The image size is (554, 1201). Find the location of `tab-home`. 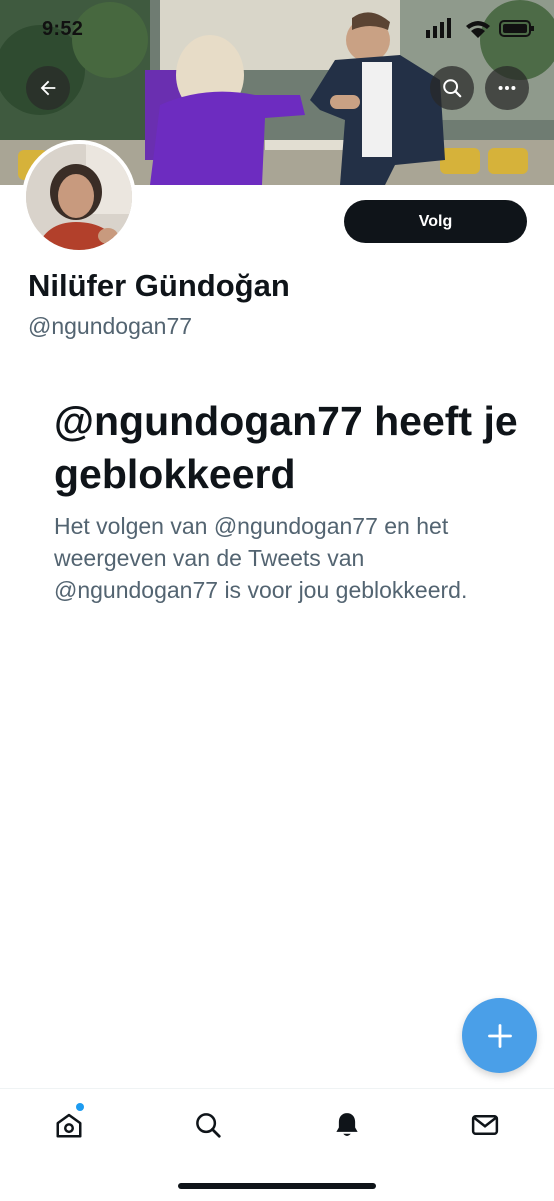

tab-home is located at coordinates (69, 1125).